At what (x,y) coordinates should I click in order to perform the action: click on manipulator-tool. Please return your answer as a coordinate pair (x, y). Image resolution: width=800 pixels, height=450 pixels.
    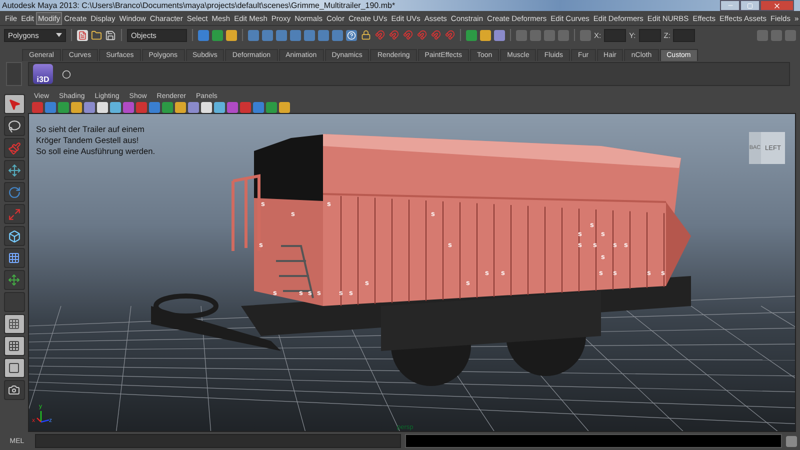
    Looking at the image, I should click on (14, 236).